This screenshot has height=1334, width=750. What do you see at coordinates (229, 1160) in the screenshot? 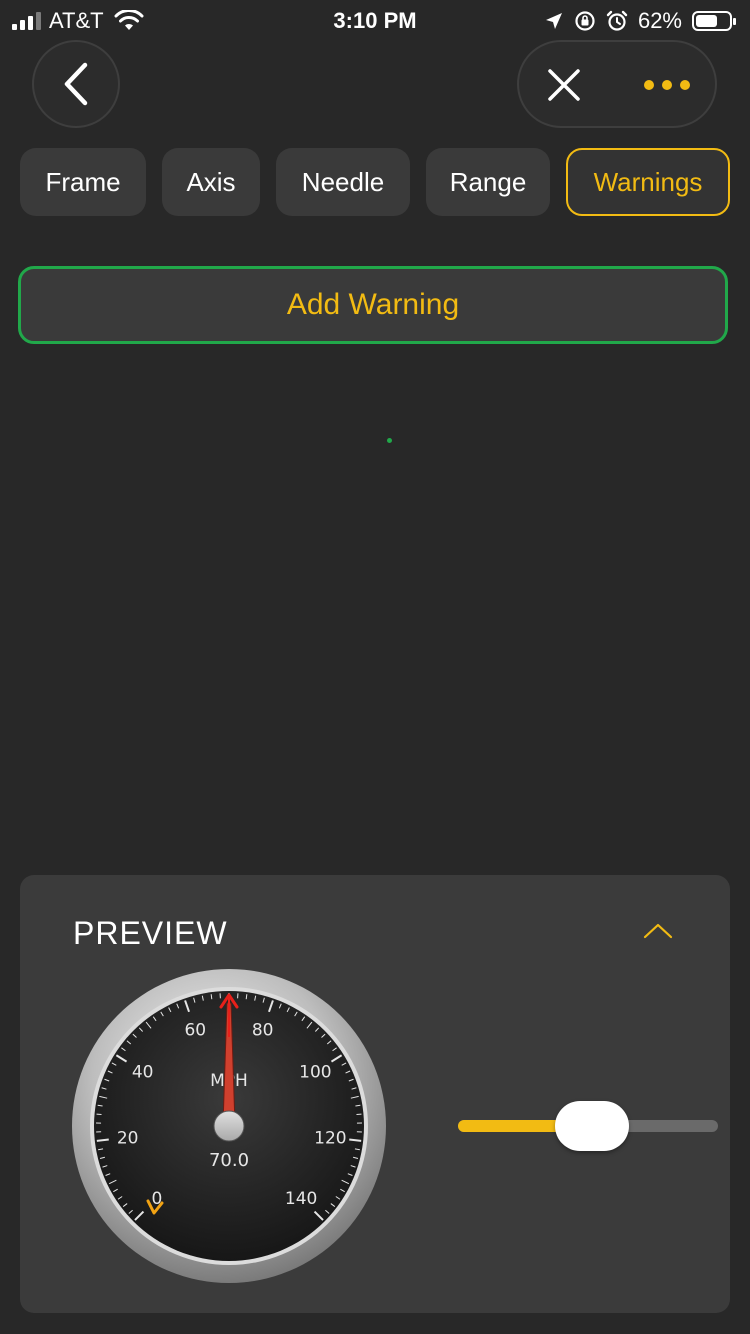
I see `gauge-value-readout: 70.0` at bounding box center [229, 1160].